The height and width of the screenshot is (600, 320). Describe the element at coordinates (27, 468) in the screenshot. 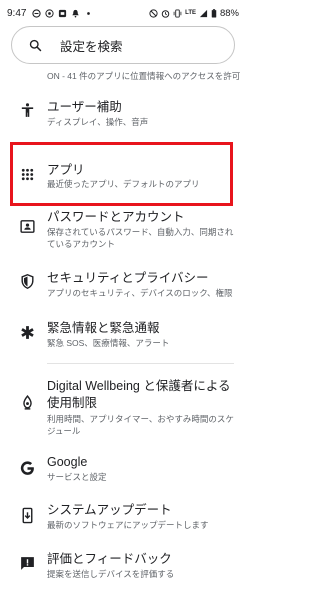

I see `google-g-icon` at that location.